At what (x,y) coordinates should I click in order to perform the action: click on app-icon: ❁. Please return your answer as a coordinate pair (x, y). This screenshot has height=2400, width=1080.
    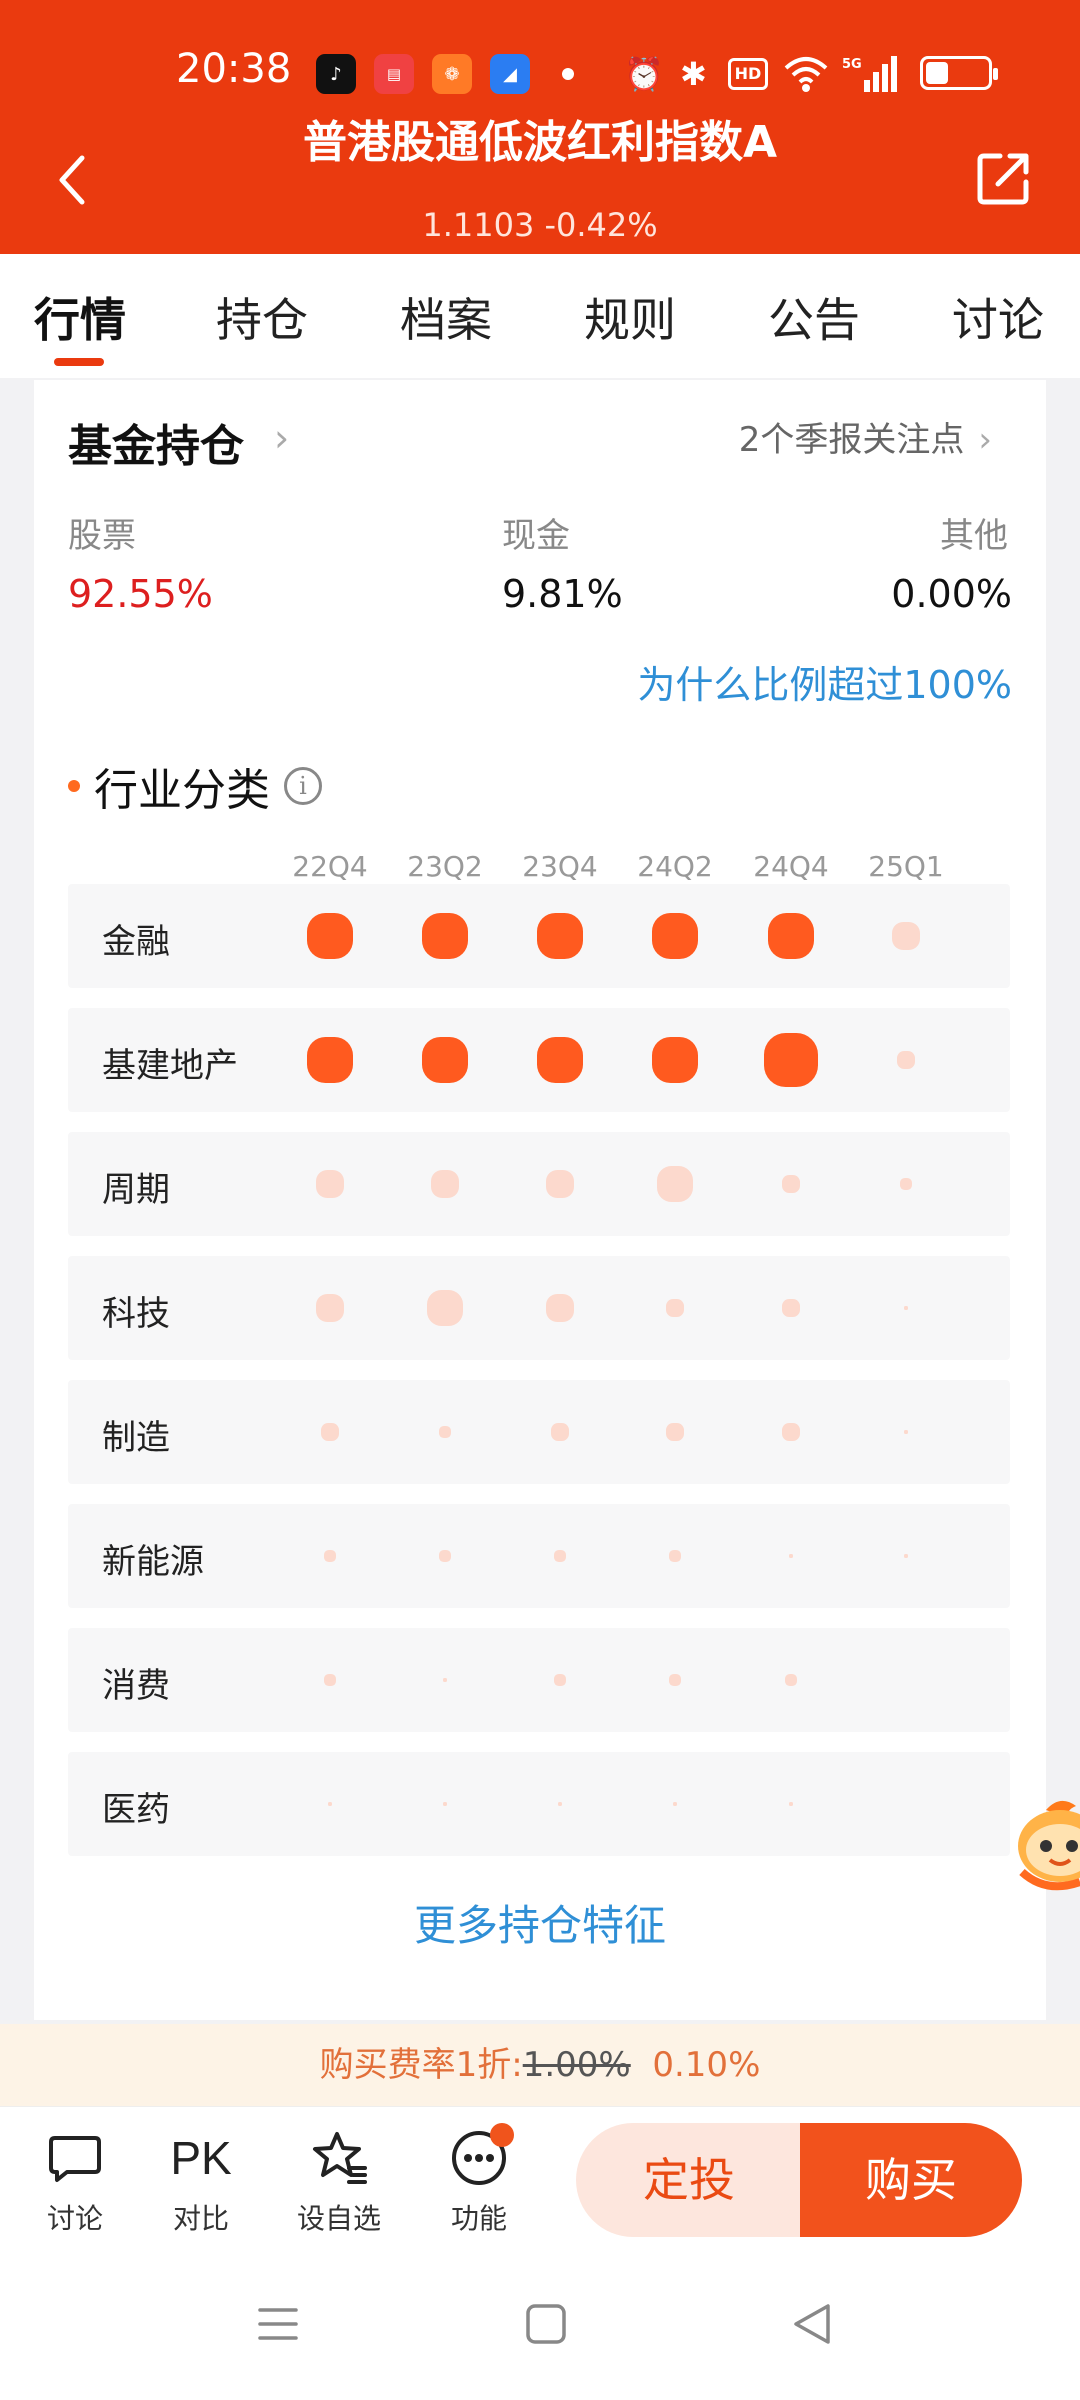
    Looking at the image, I should click on (452, 74).